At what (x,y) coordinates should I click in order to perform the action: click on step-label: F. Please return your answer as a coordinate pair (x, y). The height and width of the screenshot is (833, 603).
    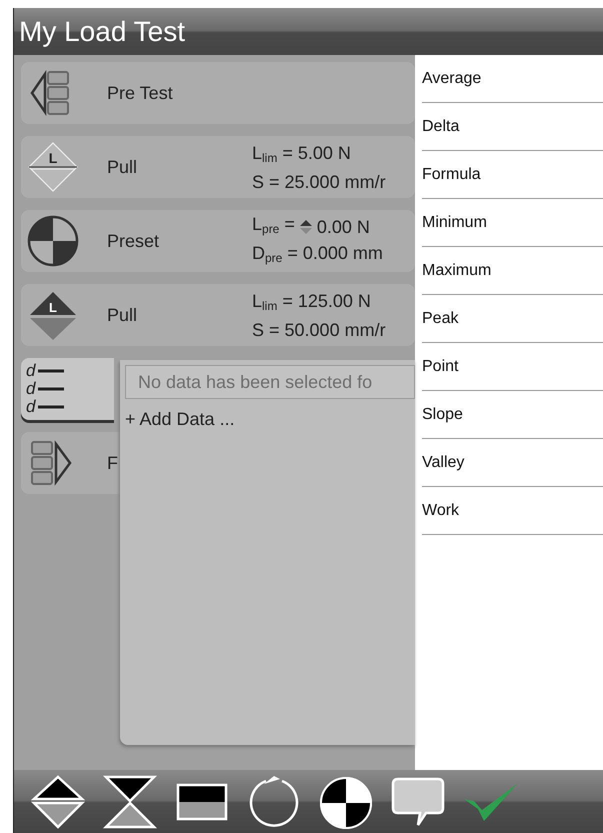
    Looking at the image, I should click on (113, 463).